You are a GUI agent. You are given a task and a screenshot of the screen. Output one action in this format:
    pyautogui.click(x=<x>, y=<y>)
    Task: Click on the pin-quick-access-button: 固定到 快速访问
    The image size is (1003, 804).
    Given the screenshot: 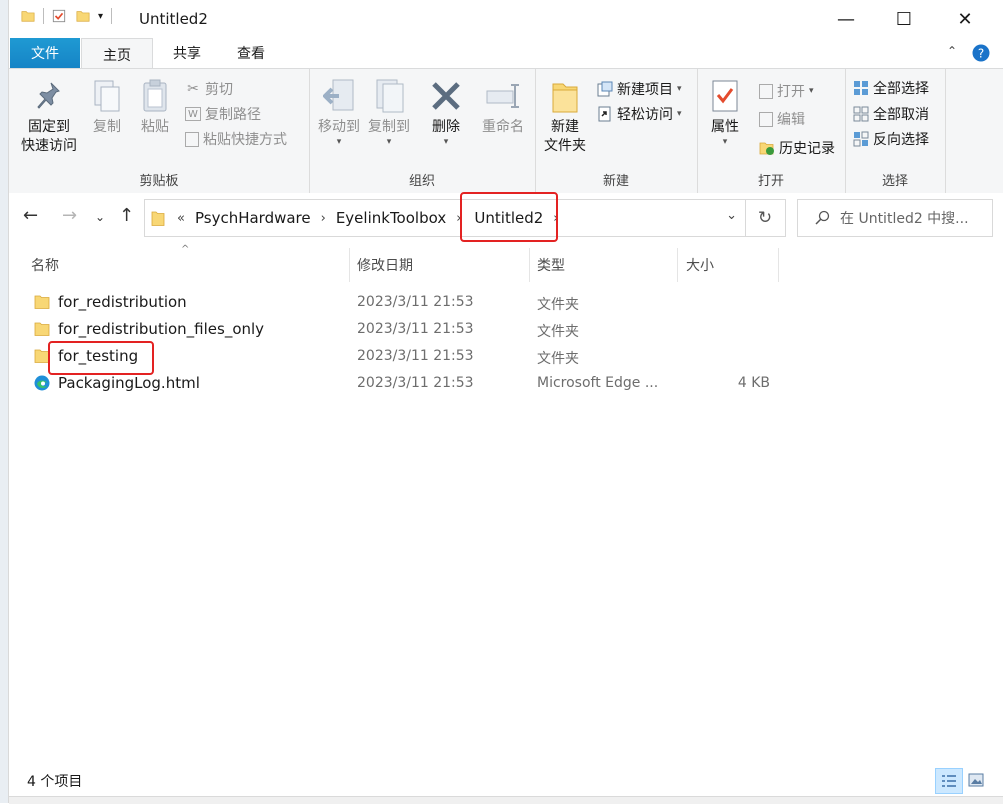 What is the action you would take?
    pyautogui.click(x=49, y=116)
    